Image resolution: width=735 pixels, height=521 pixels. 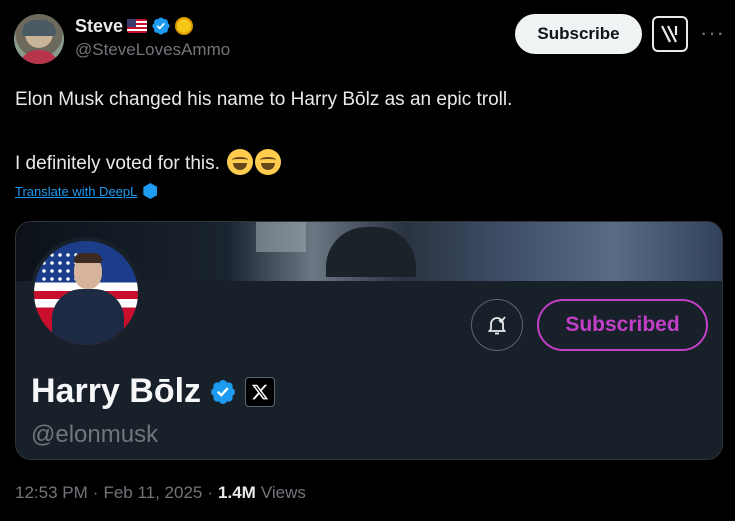 What do you see at coordinates (117, 163) in the screenshot?
I see `tweet-text-line-2-text: I definitely voted for this.` at bounding box center [117, 163].